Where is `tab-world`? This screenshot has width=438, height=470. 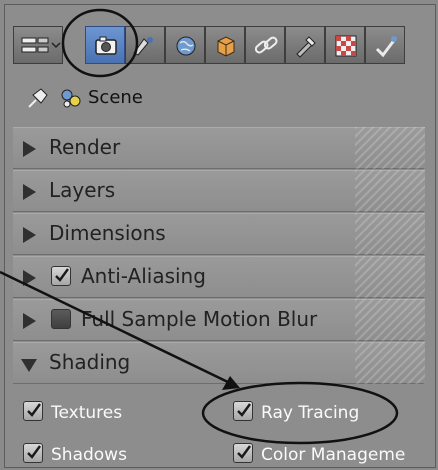
tab-world is located at coordinates (185, 45).